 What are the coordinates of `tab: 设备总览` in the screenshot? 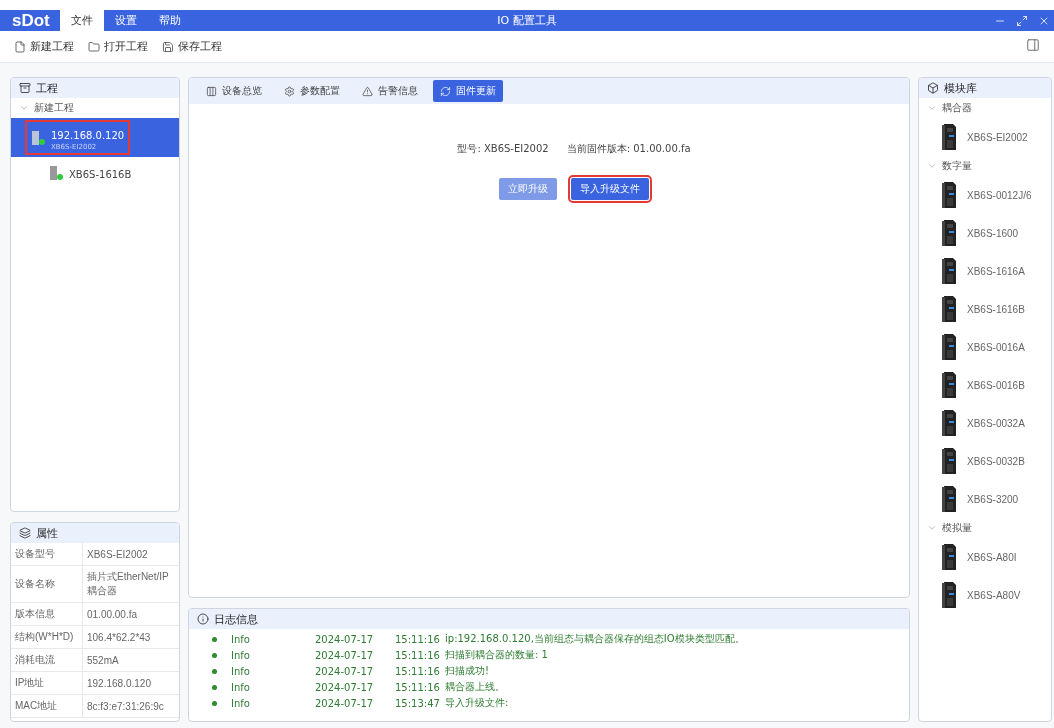 It's located at (234, 91).